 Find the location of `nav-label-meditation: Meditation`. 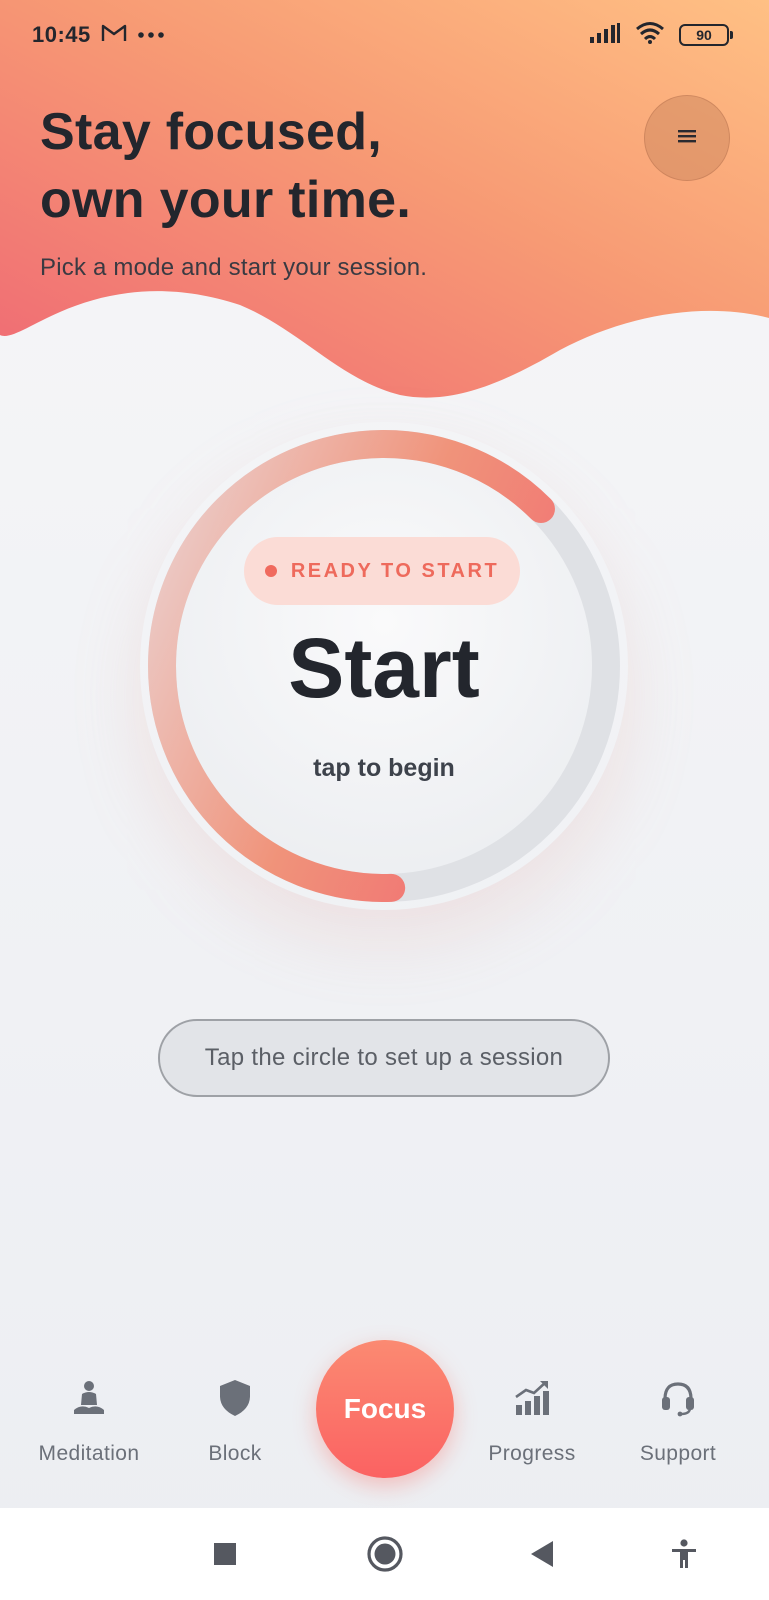

nav-label-meditation: Meditation is located at coordinates (89, 1453).